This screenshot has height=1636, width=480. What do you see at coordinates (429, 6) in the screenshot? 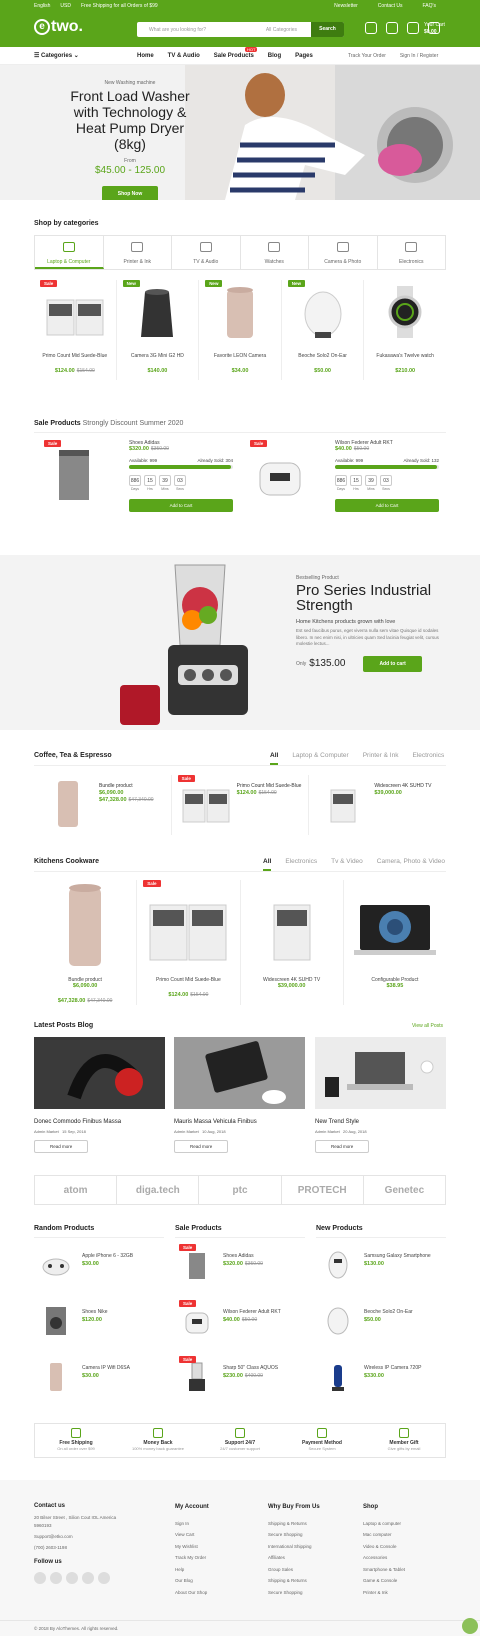
I see `faq-link: FAQ's` at bounding box center [429, 6].